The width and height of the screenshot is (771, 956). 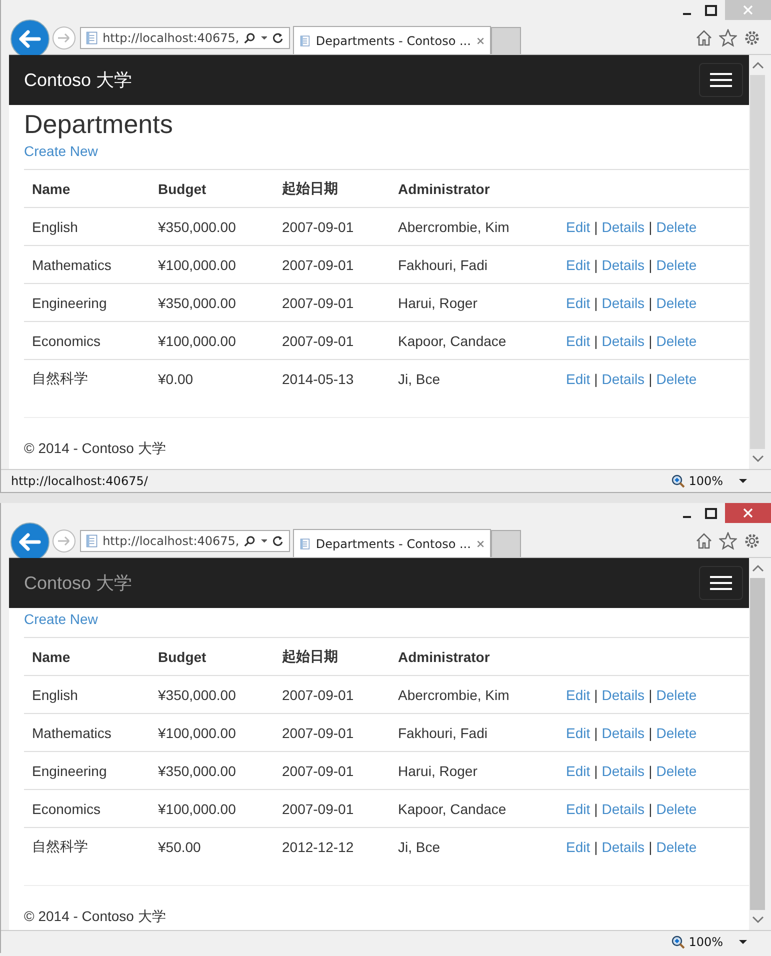 What do you see at coordinates (87, 227) in the screenshot?
I see `table-cell: English` at bounding box center [87, 227].